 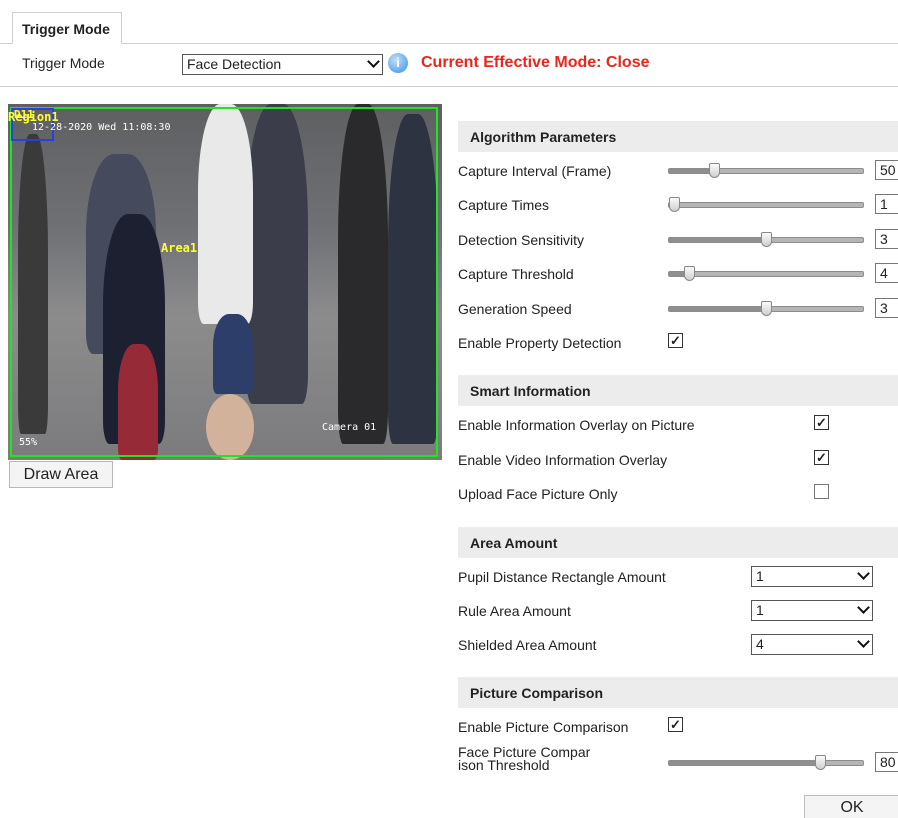 I want to click on comparison-threshold-label-line2: ison Threshold, so click(x=504, y=765).